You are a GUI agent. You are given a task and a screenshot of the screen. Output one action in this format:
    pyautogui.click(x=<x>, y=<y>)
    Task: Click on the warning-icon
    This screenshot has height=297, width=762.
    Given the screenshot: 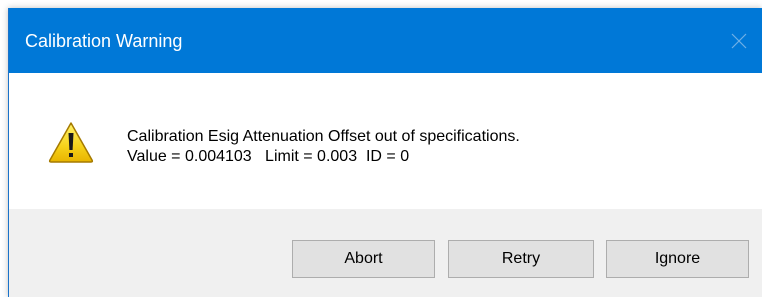 What is the action you would take?
    pyautogui.click(x=71, y=142)
    